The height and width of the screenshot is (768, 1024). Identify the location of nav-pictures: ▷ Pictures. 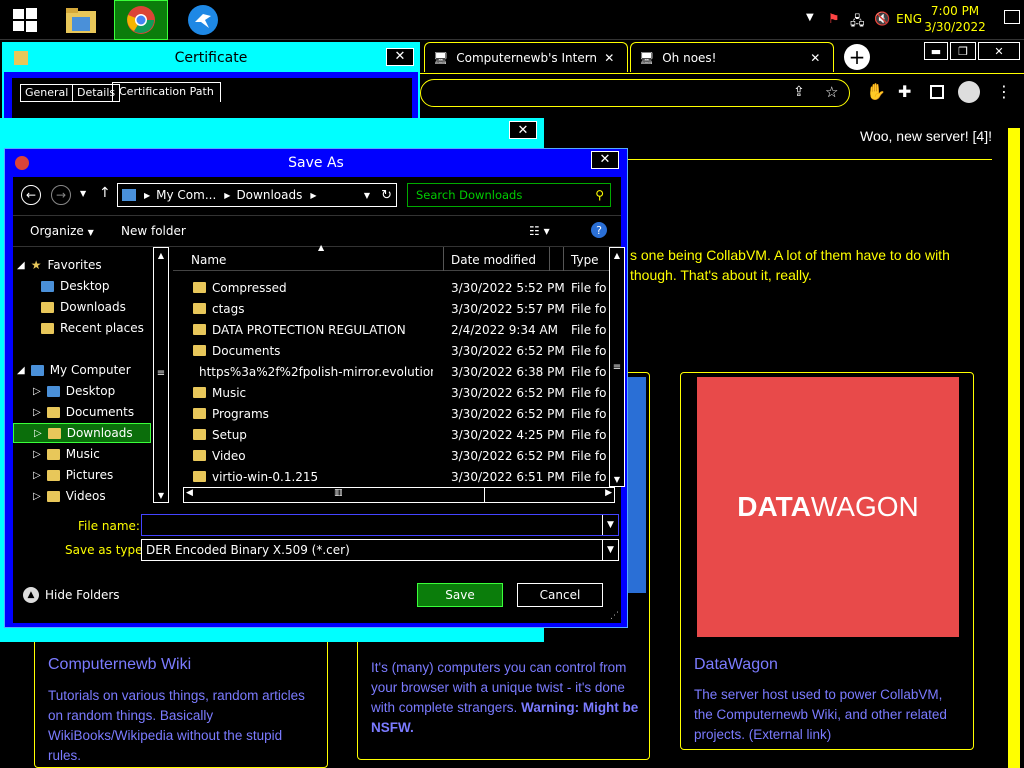
(73, 475).